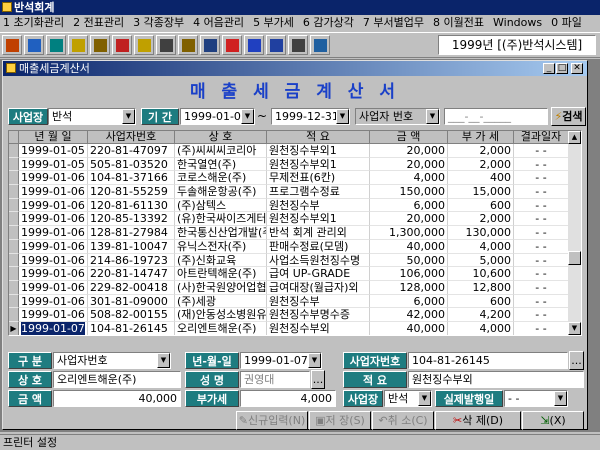  What do you see at coordinates (409, 151) in the screenshot?
I see `cell-amount: 20,000` at bounding box center [409, 151].